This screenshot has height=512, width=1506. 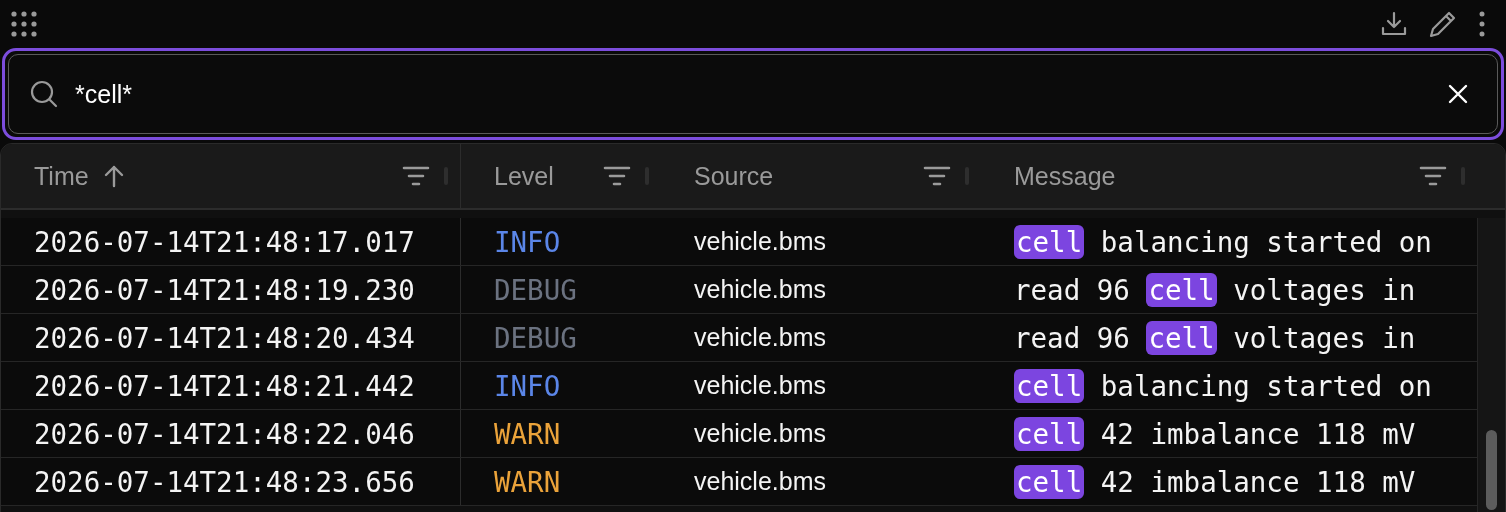 I want to click on close-icon, so click(x=1458, y=94).